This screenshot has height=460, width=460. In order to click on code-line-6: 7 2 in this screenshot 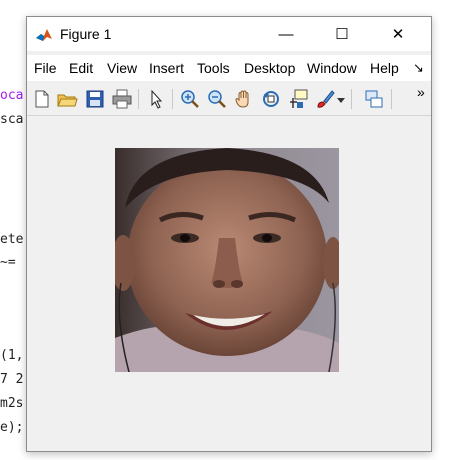, I will do `click(12, 379)`.